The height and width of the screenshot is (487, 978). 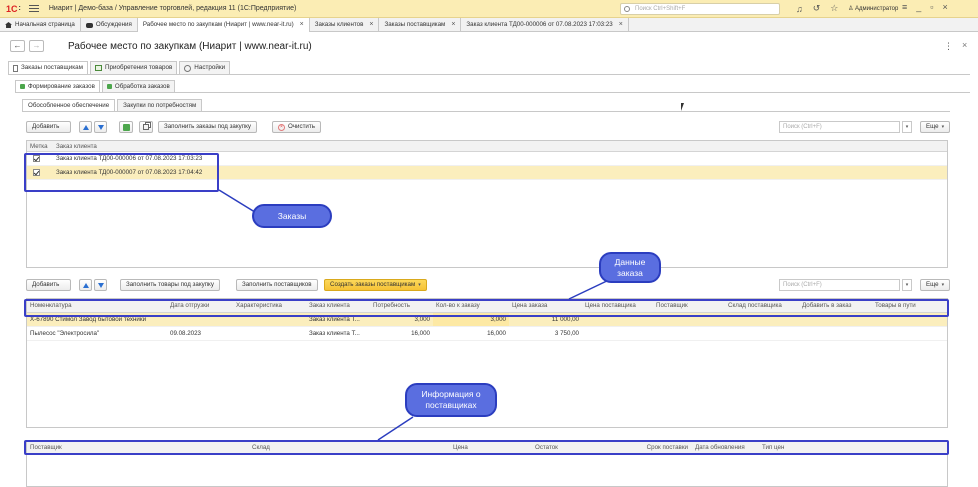 I want to click on order-data-arrow, so click(x=590, y=289).